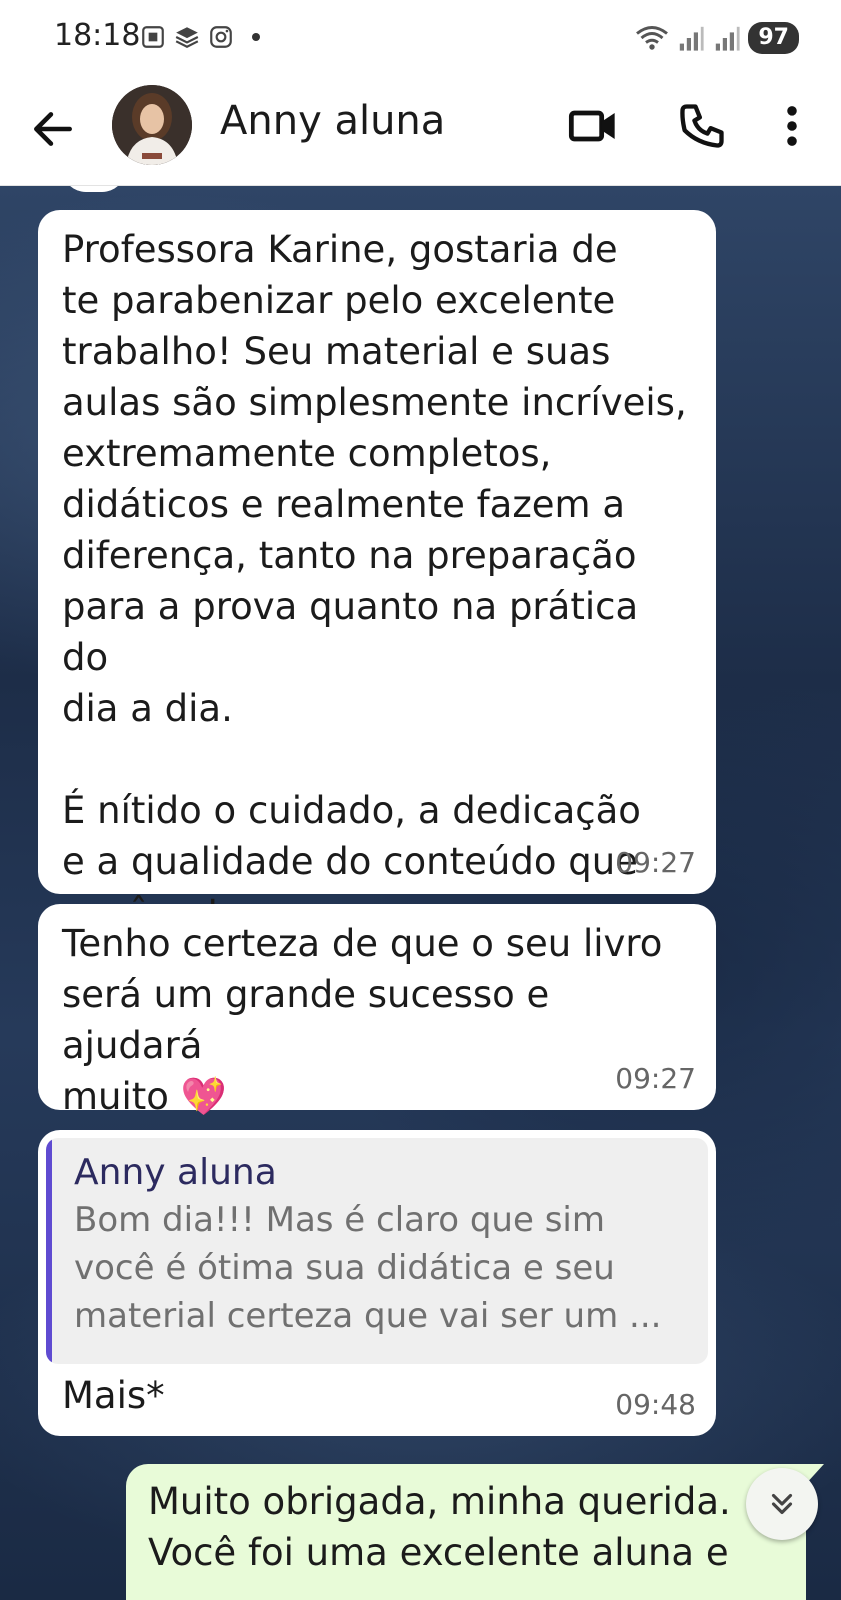 The image size is (841, 1600). What do you see at coordinates (53, 129) in the screenshot?
I see `arrow-left-icon` at bounding box center [53, 129].